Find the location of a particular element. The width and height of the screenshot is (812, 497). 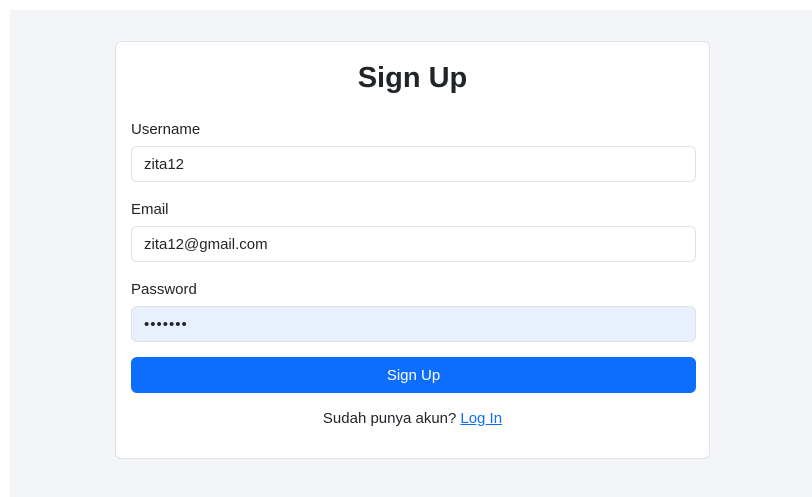

username-input is located at coordinates (413, 164).